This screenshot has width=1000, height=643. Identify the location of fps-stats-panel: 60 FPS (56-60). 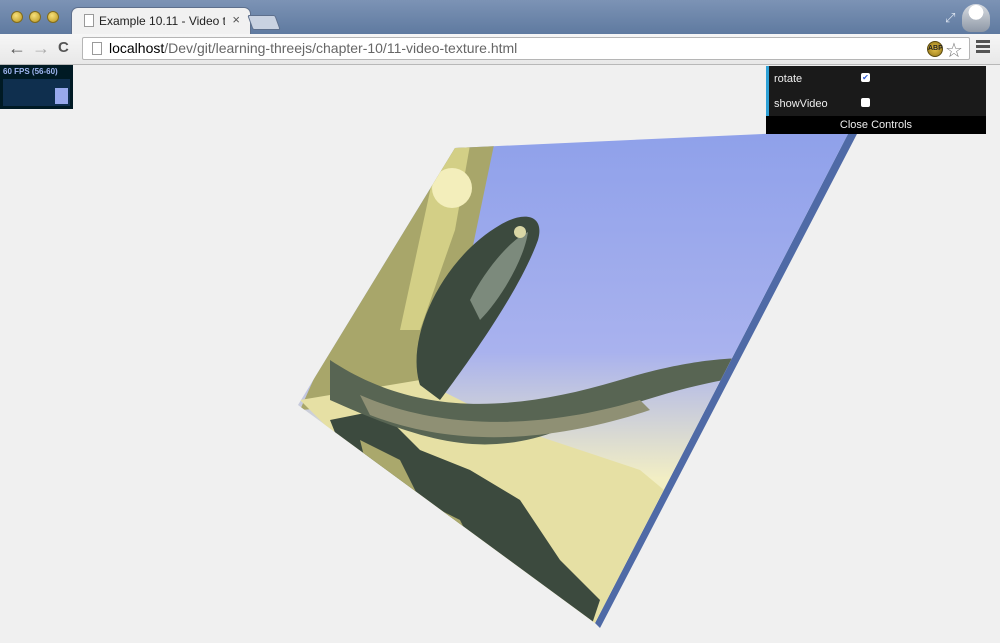
(36, 87).